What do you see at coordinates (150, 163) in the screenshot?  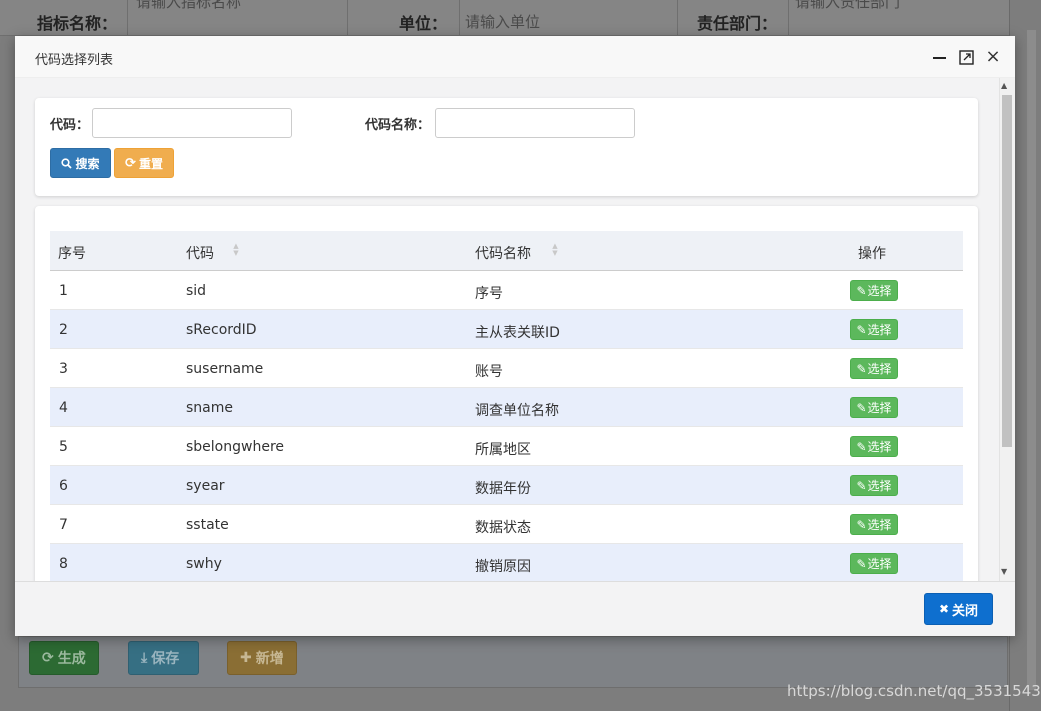 I see `reset-button-label: 重置` at bounding box center [150, 163].